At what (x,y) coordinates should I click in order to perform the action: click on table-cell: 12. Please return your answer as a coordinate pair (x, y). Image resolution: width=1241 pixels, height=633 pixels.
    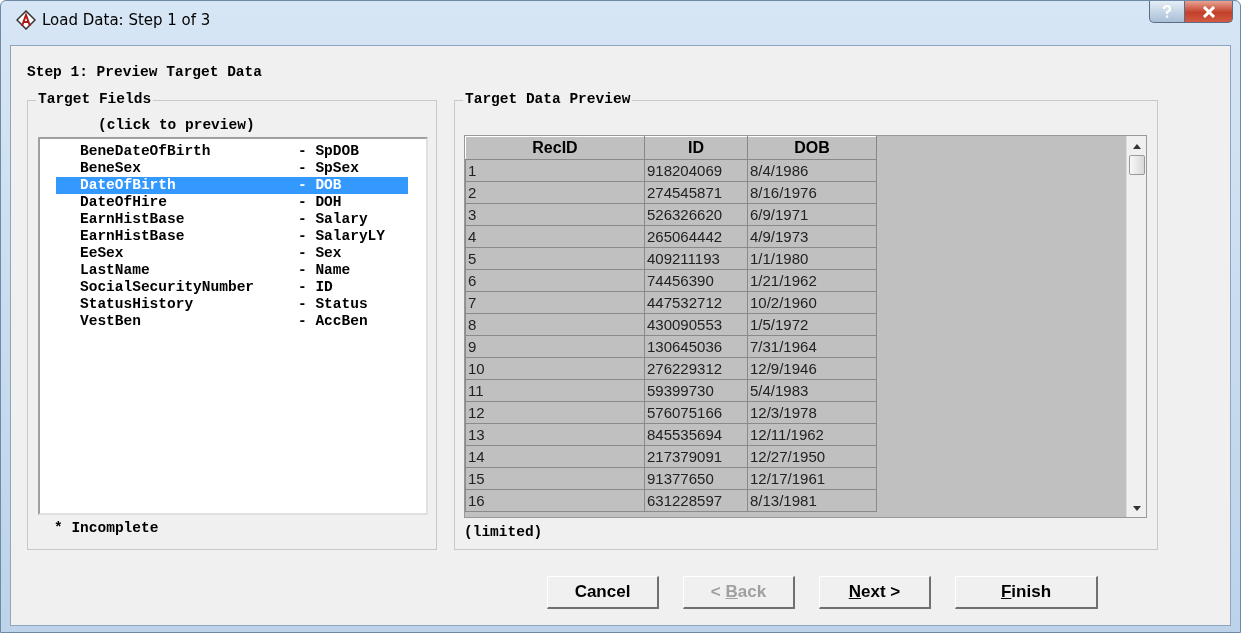
    Looking at the image, I should click on (555, 412).